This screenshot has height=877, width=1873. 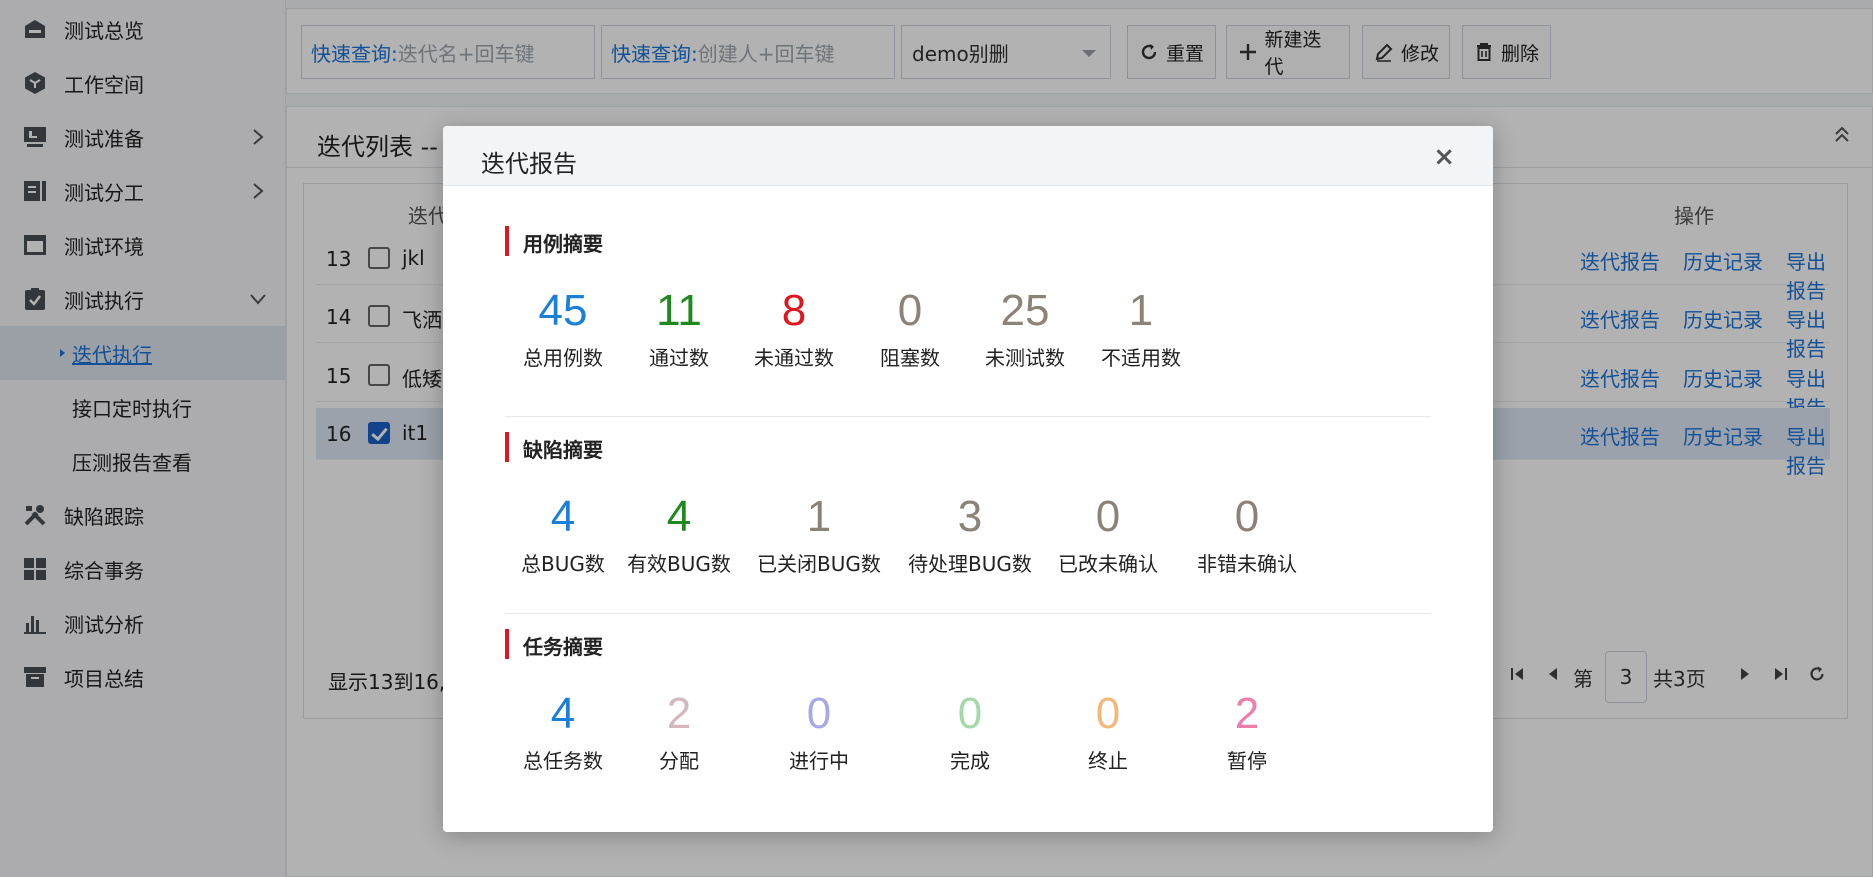 What do you see at coordinates (1141, 328) in the screenshot?
I see `stat-not-applicable: 1 不适用数` at bounding box center [1141, 328].